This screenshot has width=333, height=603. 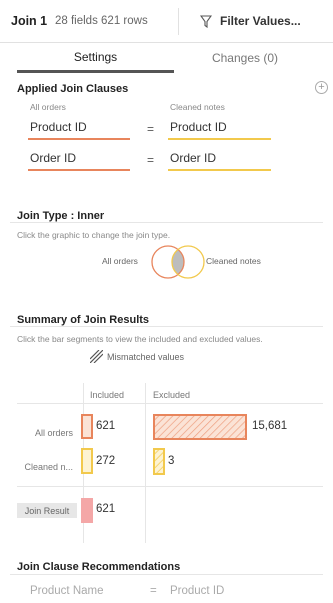 I want to click on venn-right-label: Cleaned notes, so click(x=233, y=261).